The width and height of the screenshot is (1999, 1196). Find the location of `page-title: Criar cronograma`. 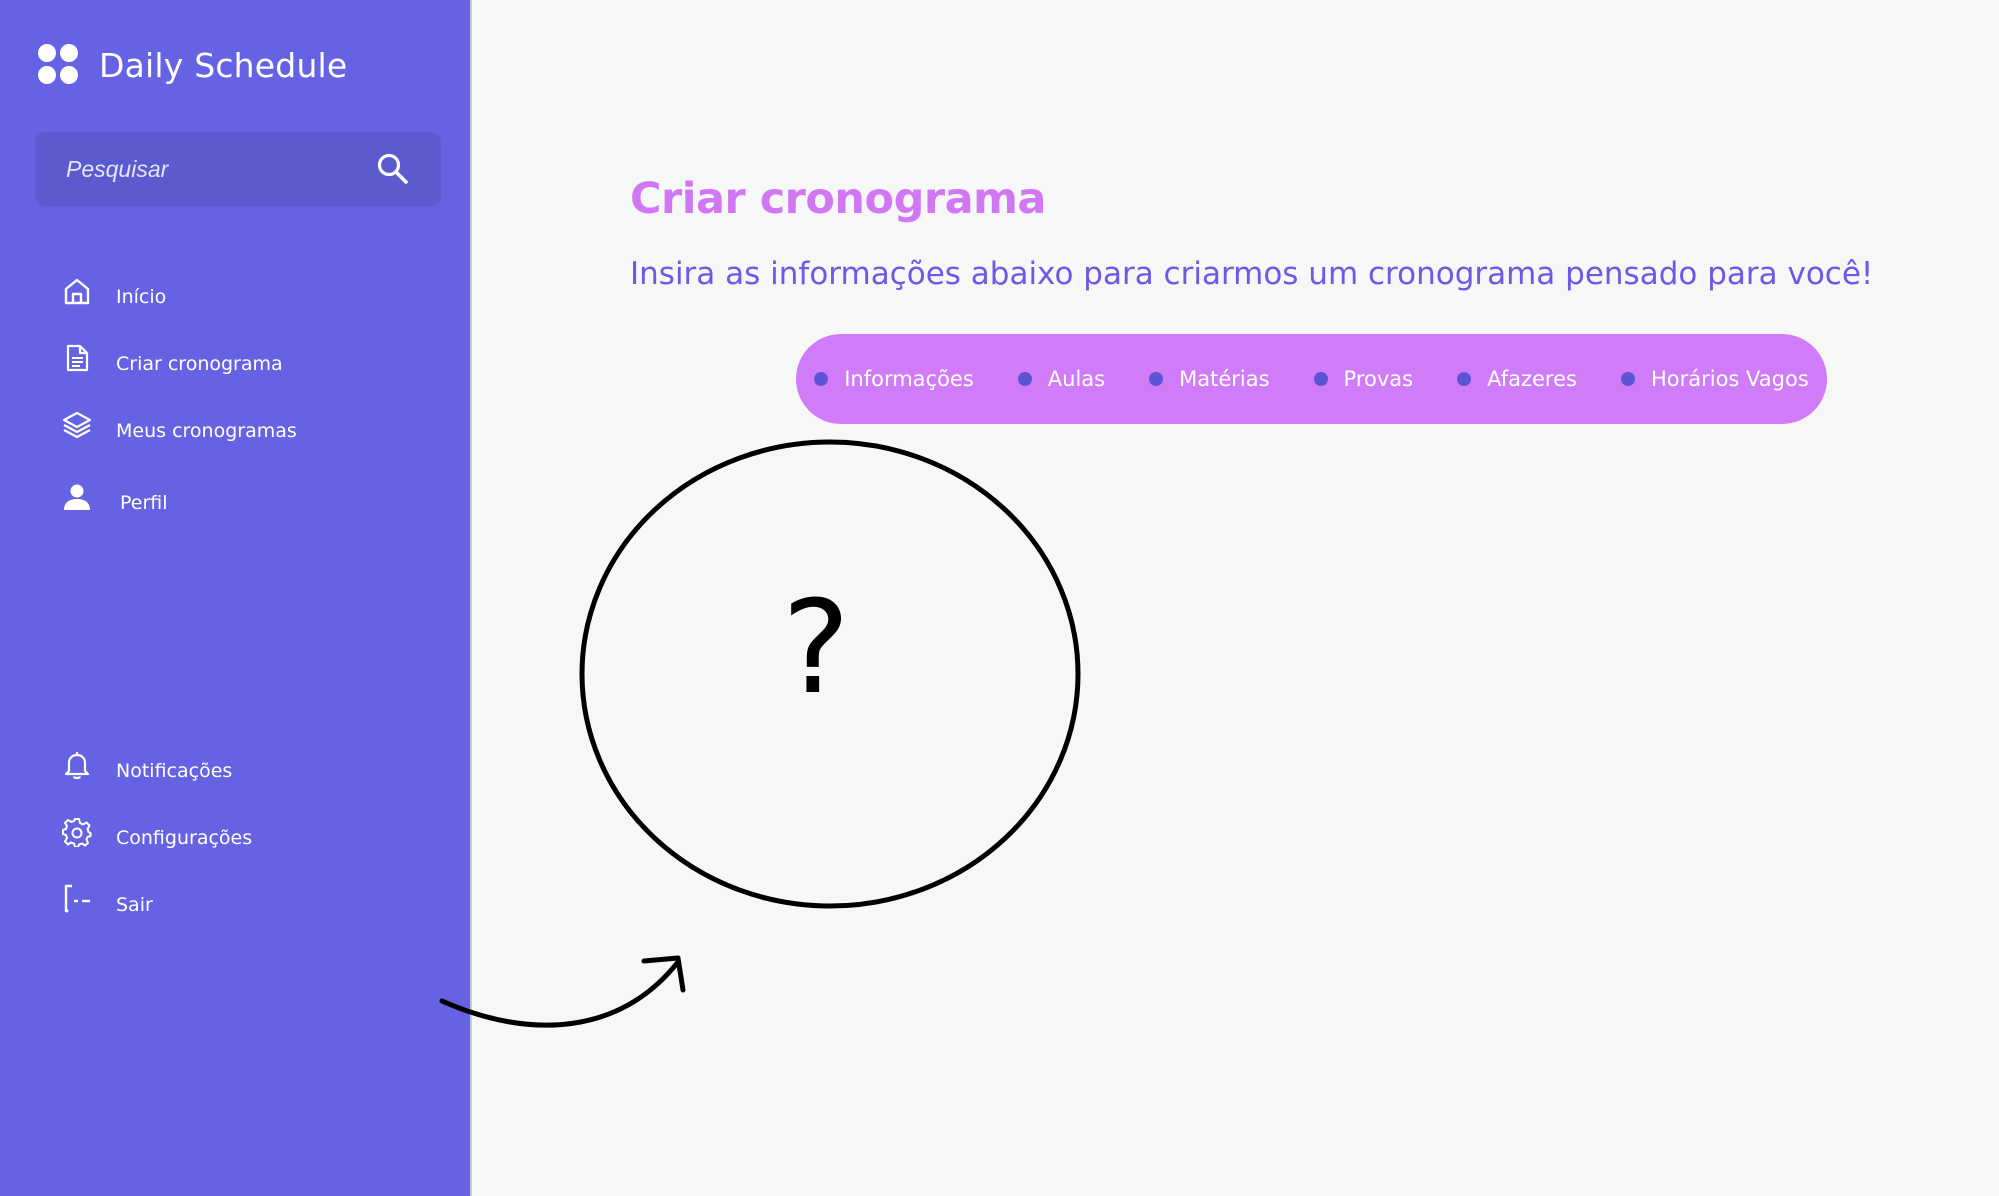

page-title: Criar cronograma is located at coordinates (838, 199).